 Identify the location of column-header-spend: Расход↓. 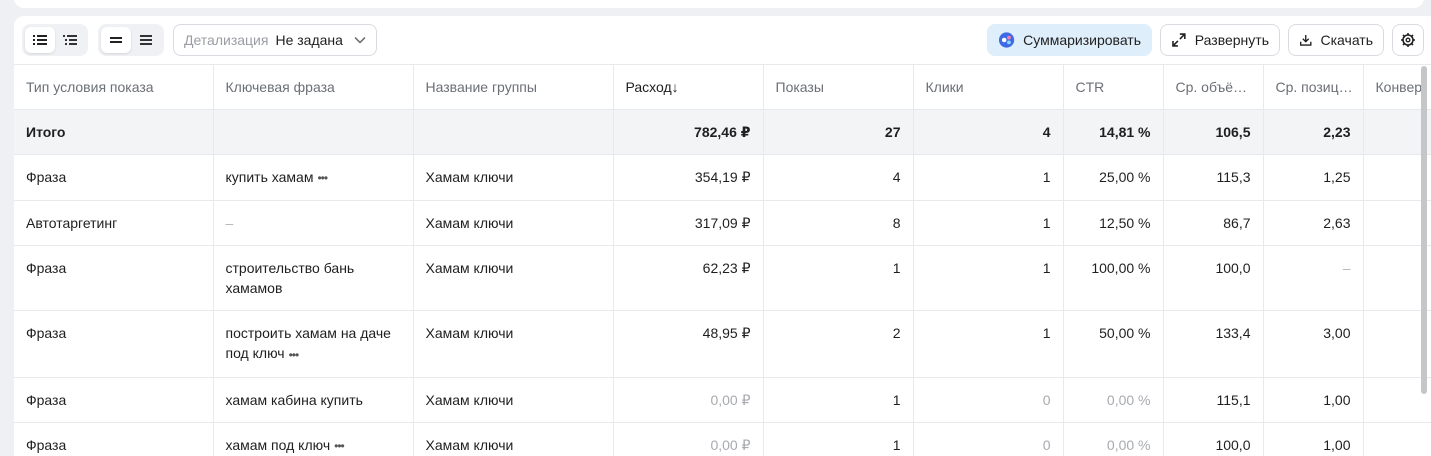
(688, 87).